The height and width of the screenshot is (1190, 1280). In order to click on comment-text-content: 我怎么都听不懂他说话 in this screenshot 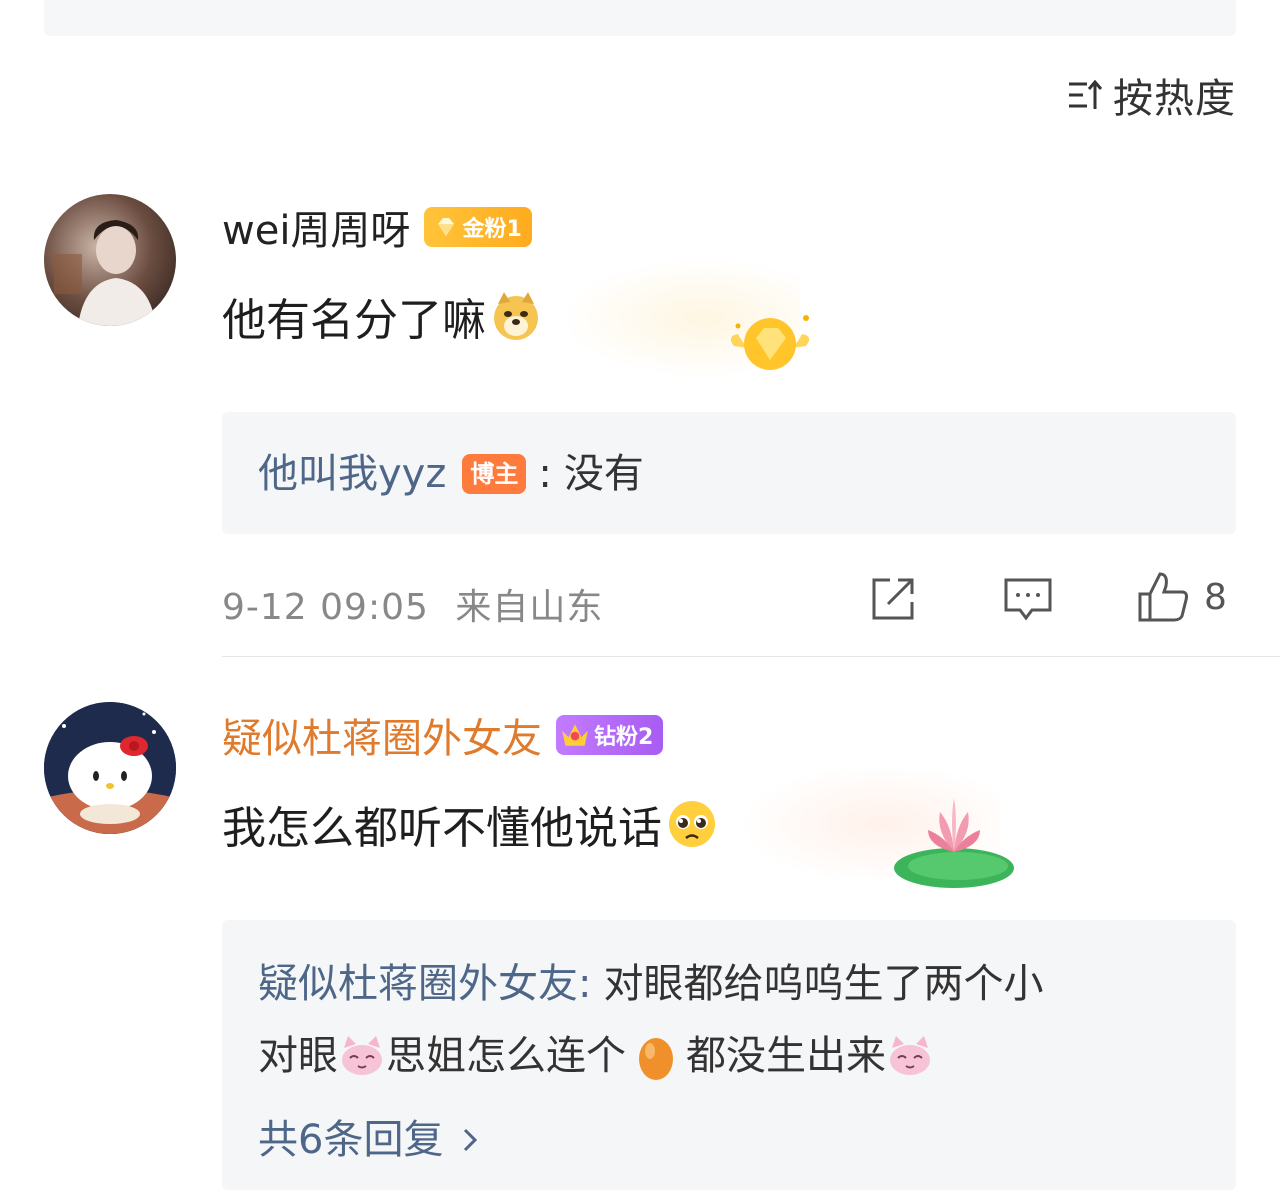, I will do `click(442, 828)`.